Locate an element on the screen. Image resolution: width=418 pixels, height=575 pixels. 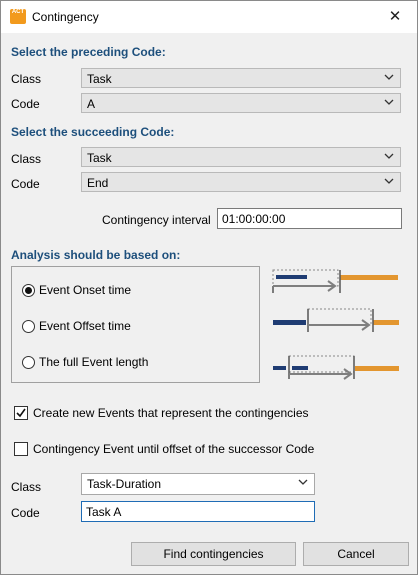
succeeding-code-select: End is located at coordinates (241, 182).